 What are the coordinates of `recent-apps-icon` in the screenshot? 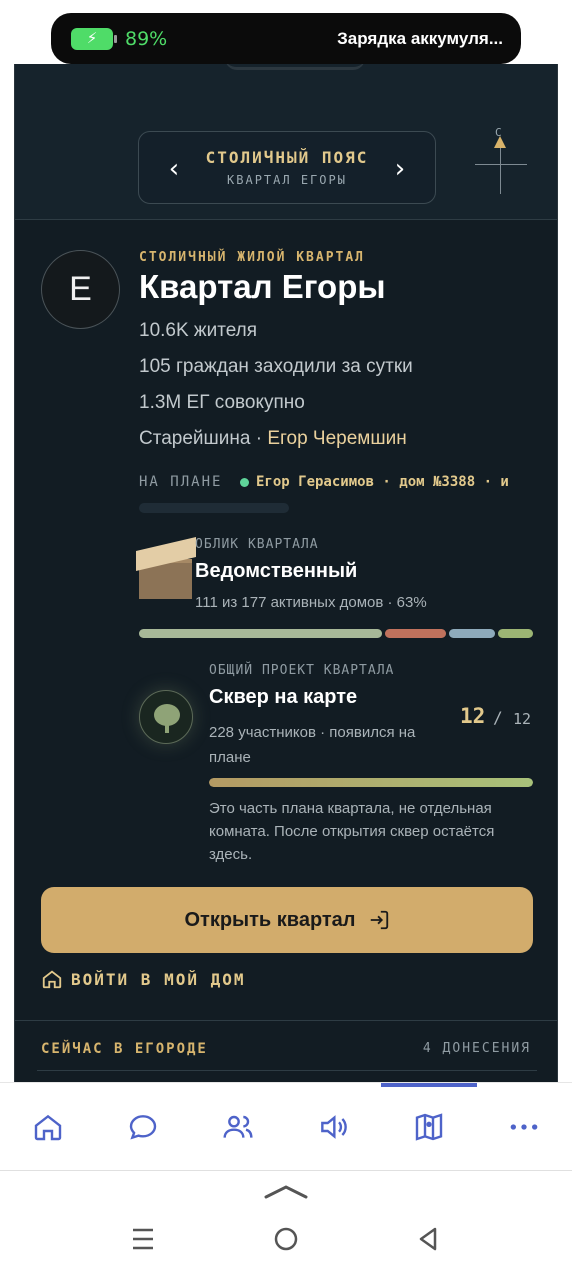 It's located at (143, 1239).